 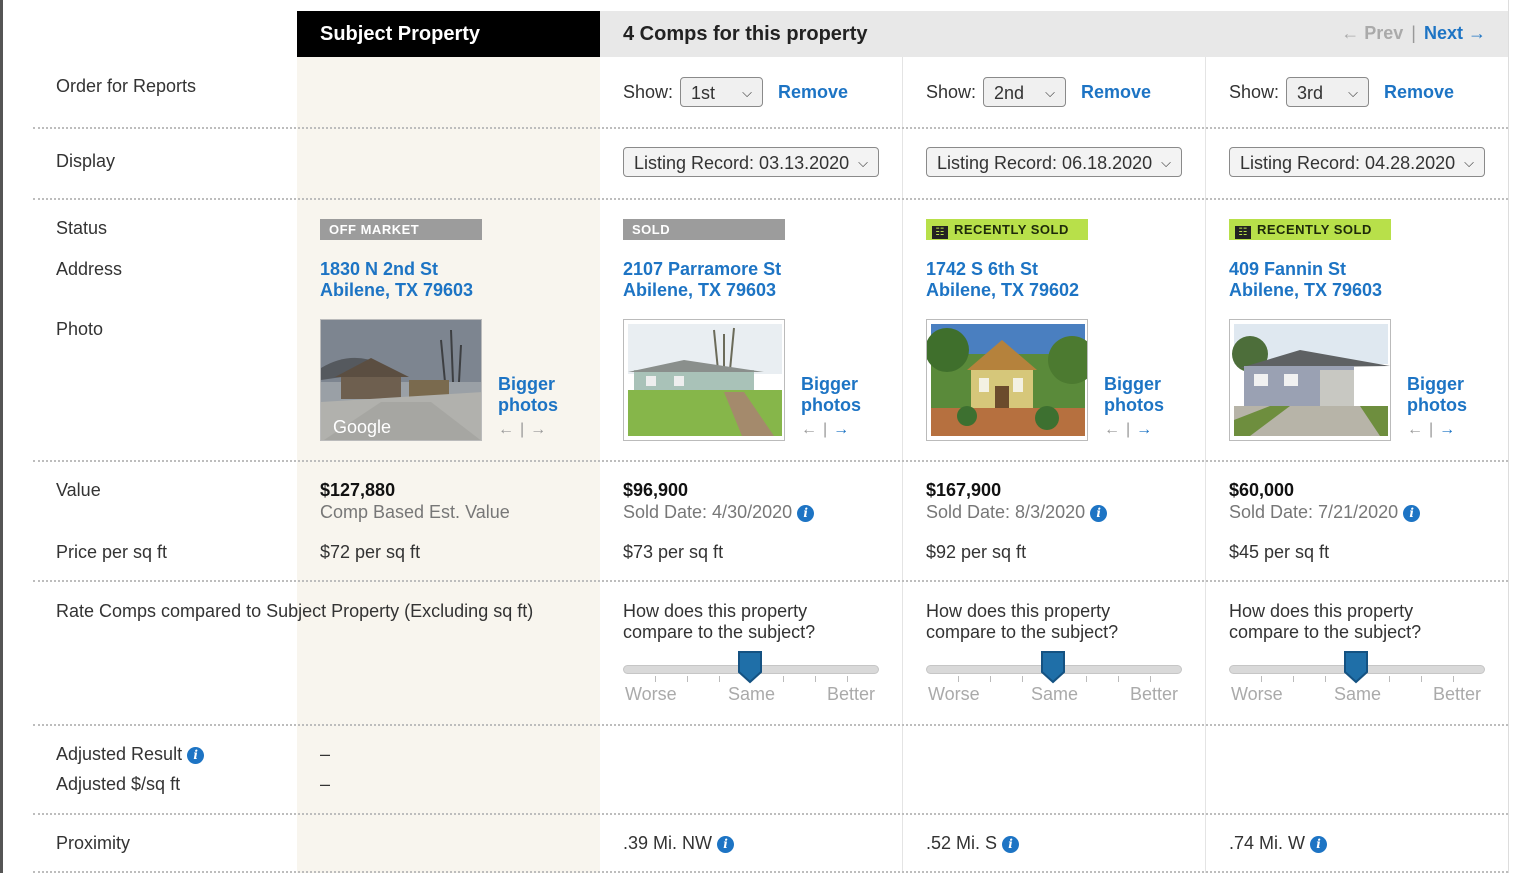 I want to click on comp-ppsf: $73 per sq ft, so click(x=673, y=552).